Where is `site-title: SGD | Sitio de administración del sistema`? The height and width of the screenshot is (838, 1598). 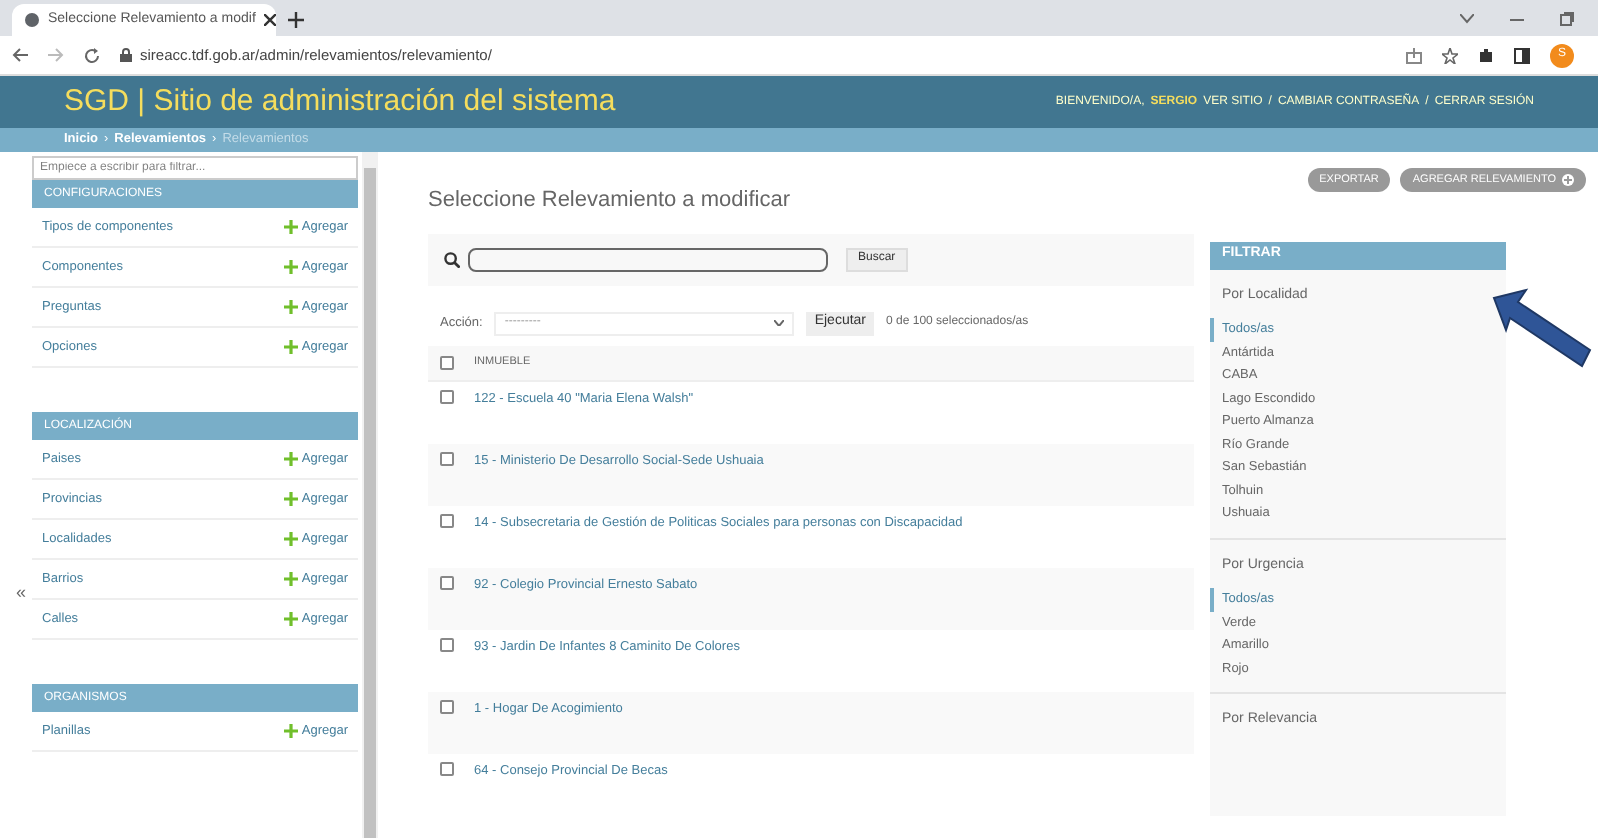
site-title: SGD | Sitio de administración del sistema is located at coordinates (340, 102).